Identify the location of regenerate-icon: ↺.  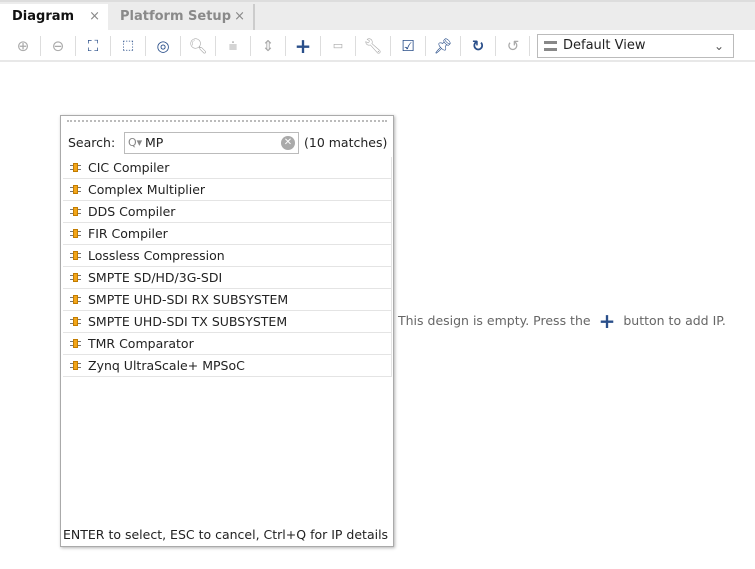
(513, 46).